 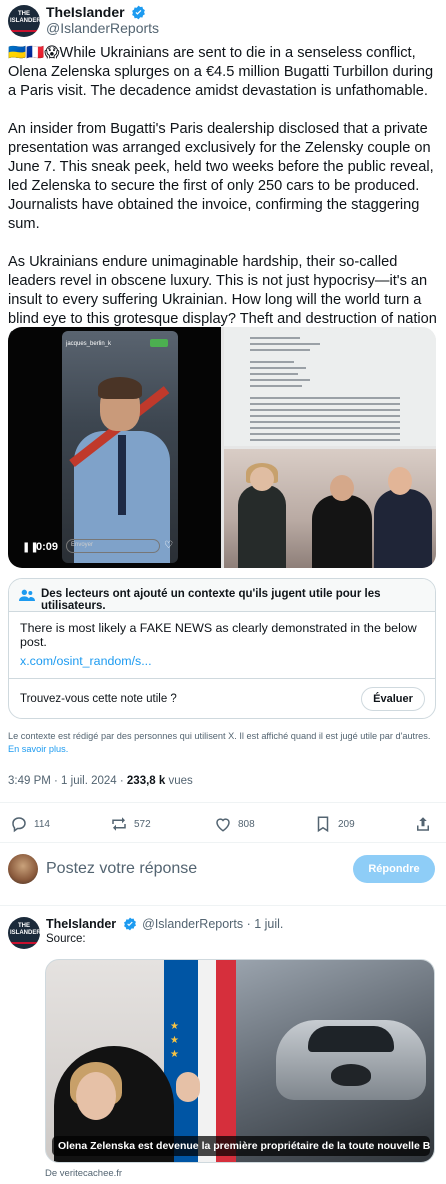 What do you see at coordinates (393, 699) in the screenshot?
I see `rate-note-button: Évaluer` at bounding box center [393, 699].